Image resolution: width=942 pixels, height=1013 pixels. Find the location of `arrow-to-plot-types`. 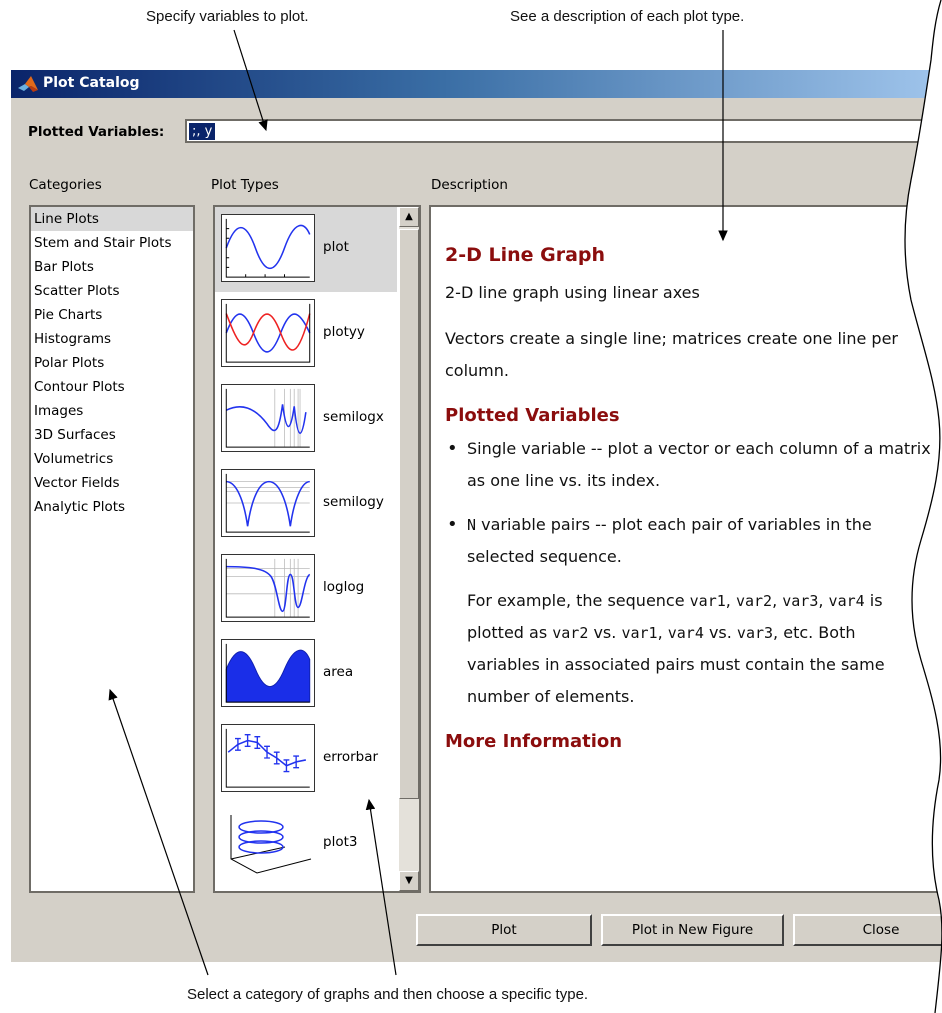

arrow-to-plot-types is located at coordinates (381, 887).